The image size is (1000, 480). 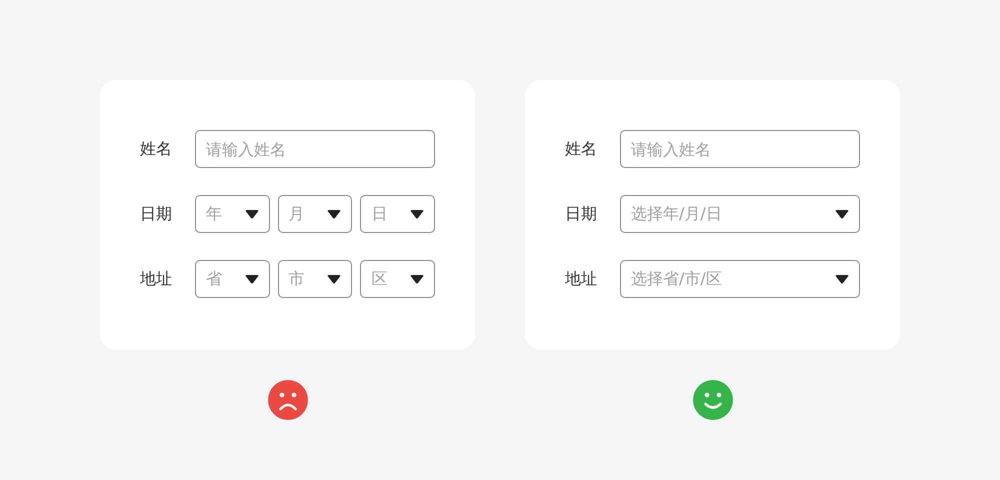 What do you see at coordinates (315, 279) in the screenshot?
I see `dropdown-select: 市` at bounding box center [315, 279].